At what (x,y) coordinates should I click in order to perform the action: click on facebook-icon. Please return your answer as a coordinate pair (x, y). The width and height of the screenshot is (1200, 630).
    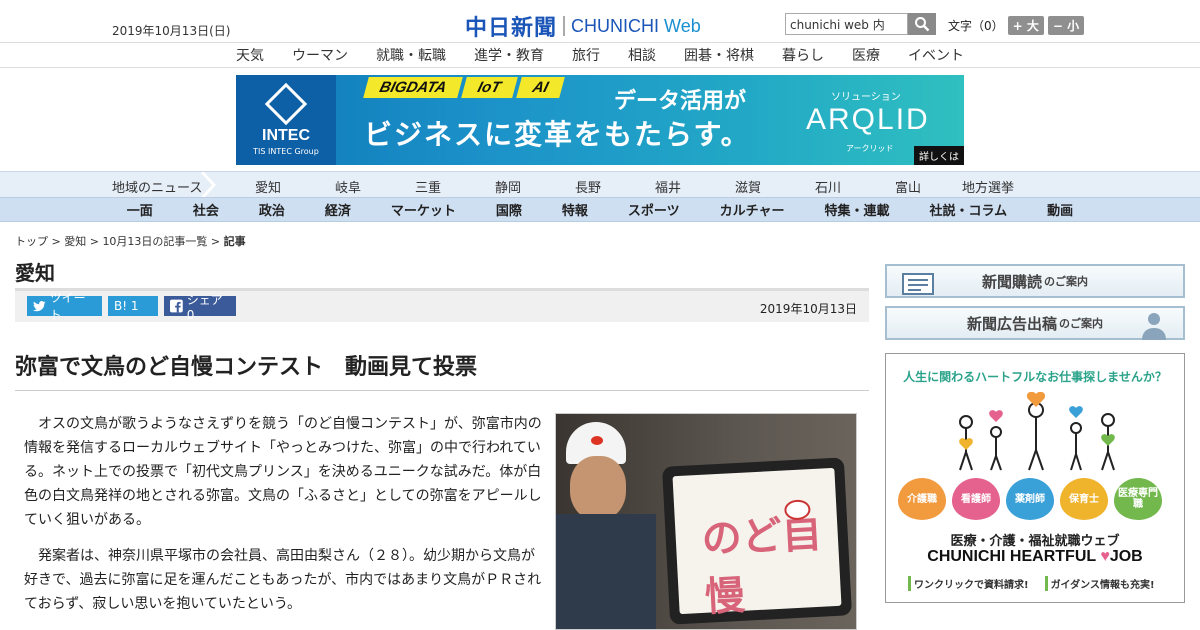
    Looking at the image, I should click on (176, 306).